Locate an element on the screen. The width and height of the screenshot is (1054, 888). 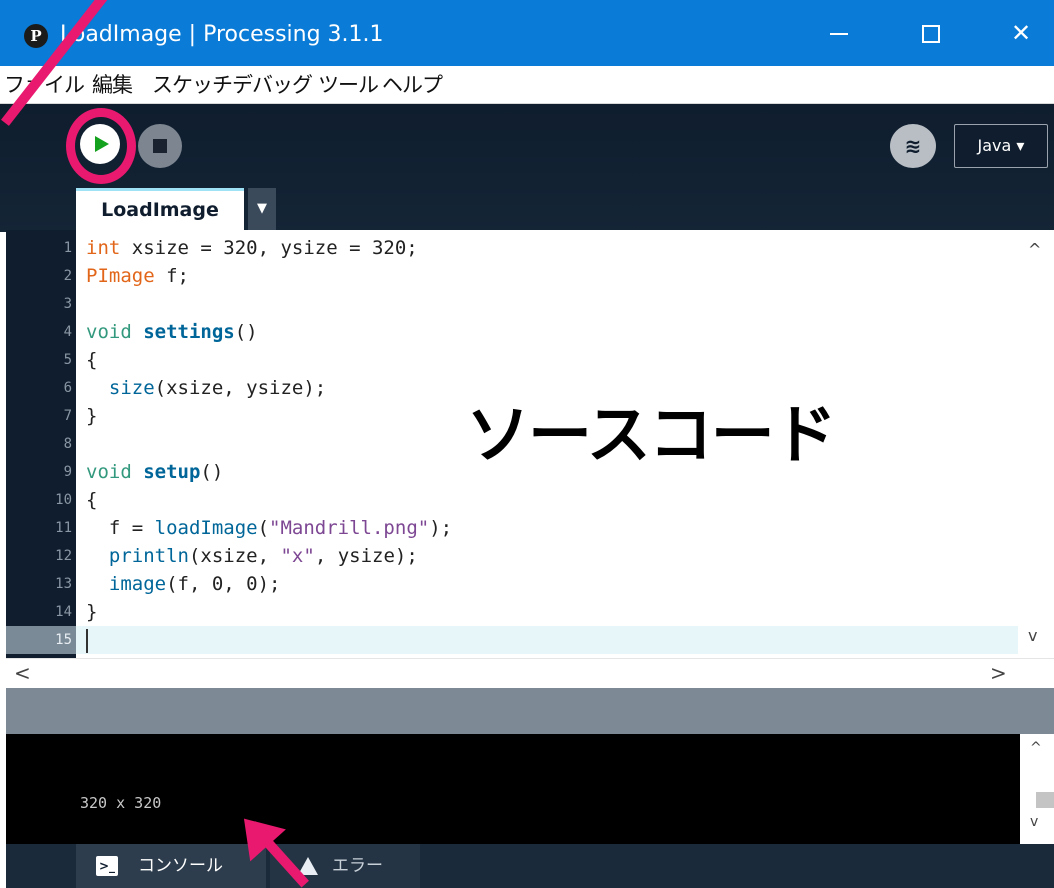
text-caret is located at coordinates (87, 641).